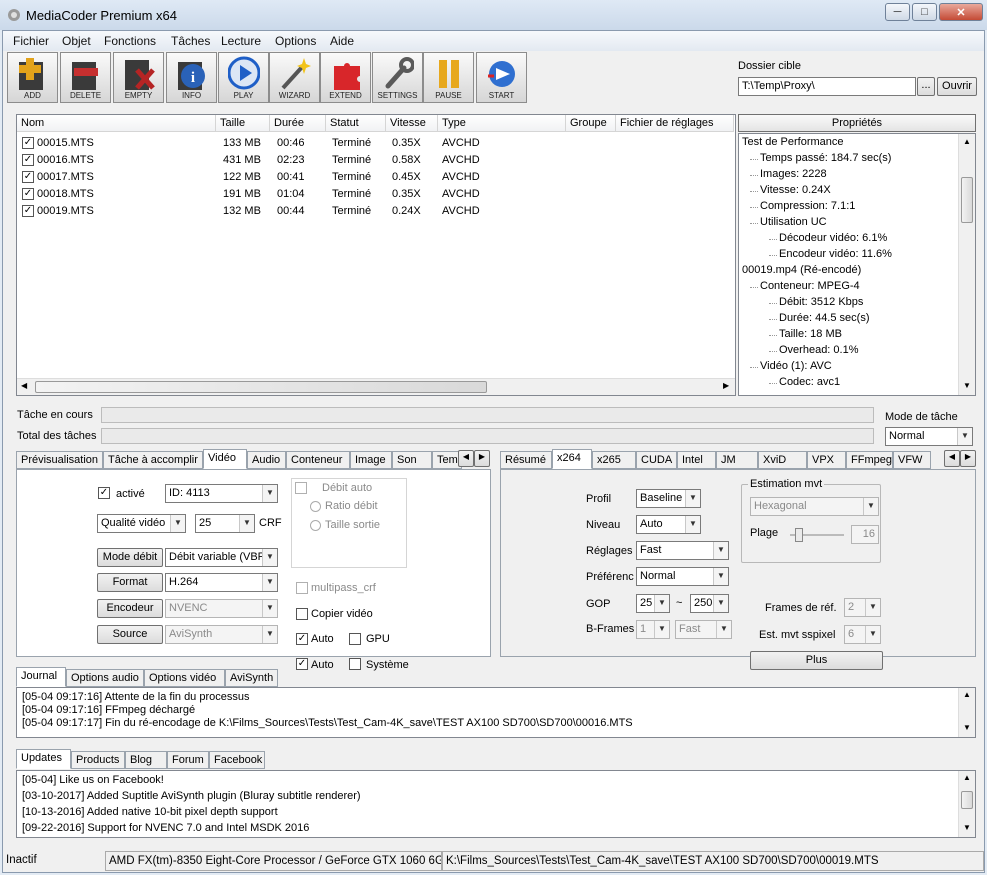  I want to click on encoder-tab: x265, so click(614, 460).